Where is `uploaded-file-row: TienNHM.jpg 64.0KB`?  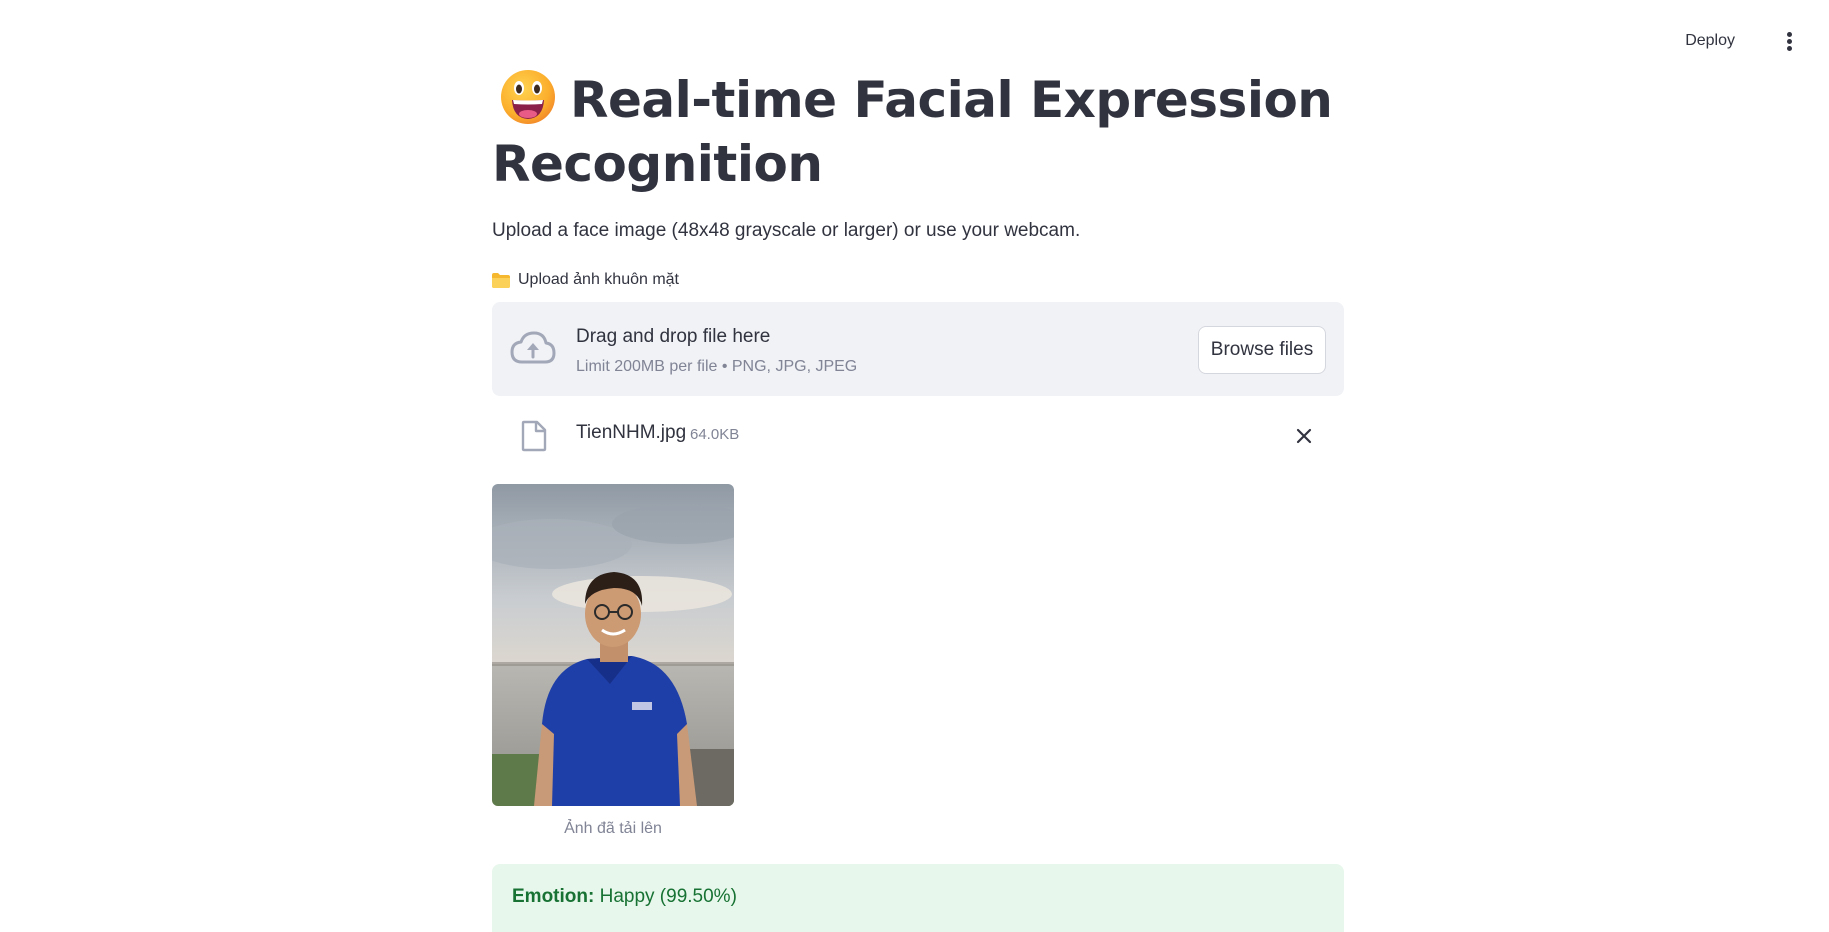
uploaded-file-row: TienNHM.jpg 64.0KB is located at coordinates (918, 436).